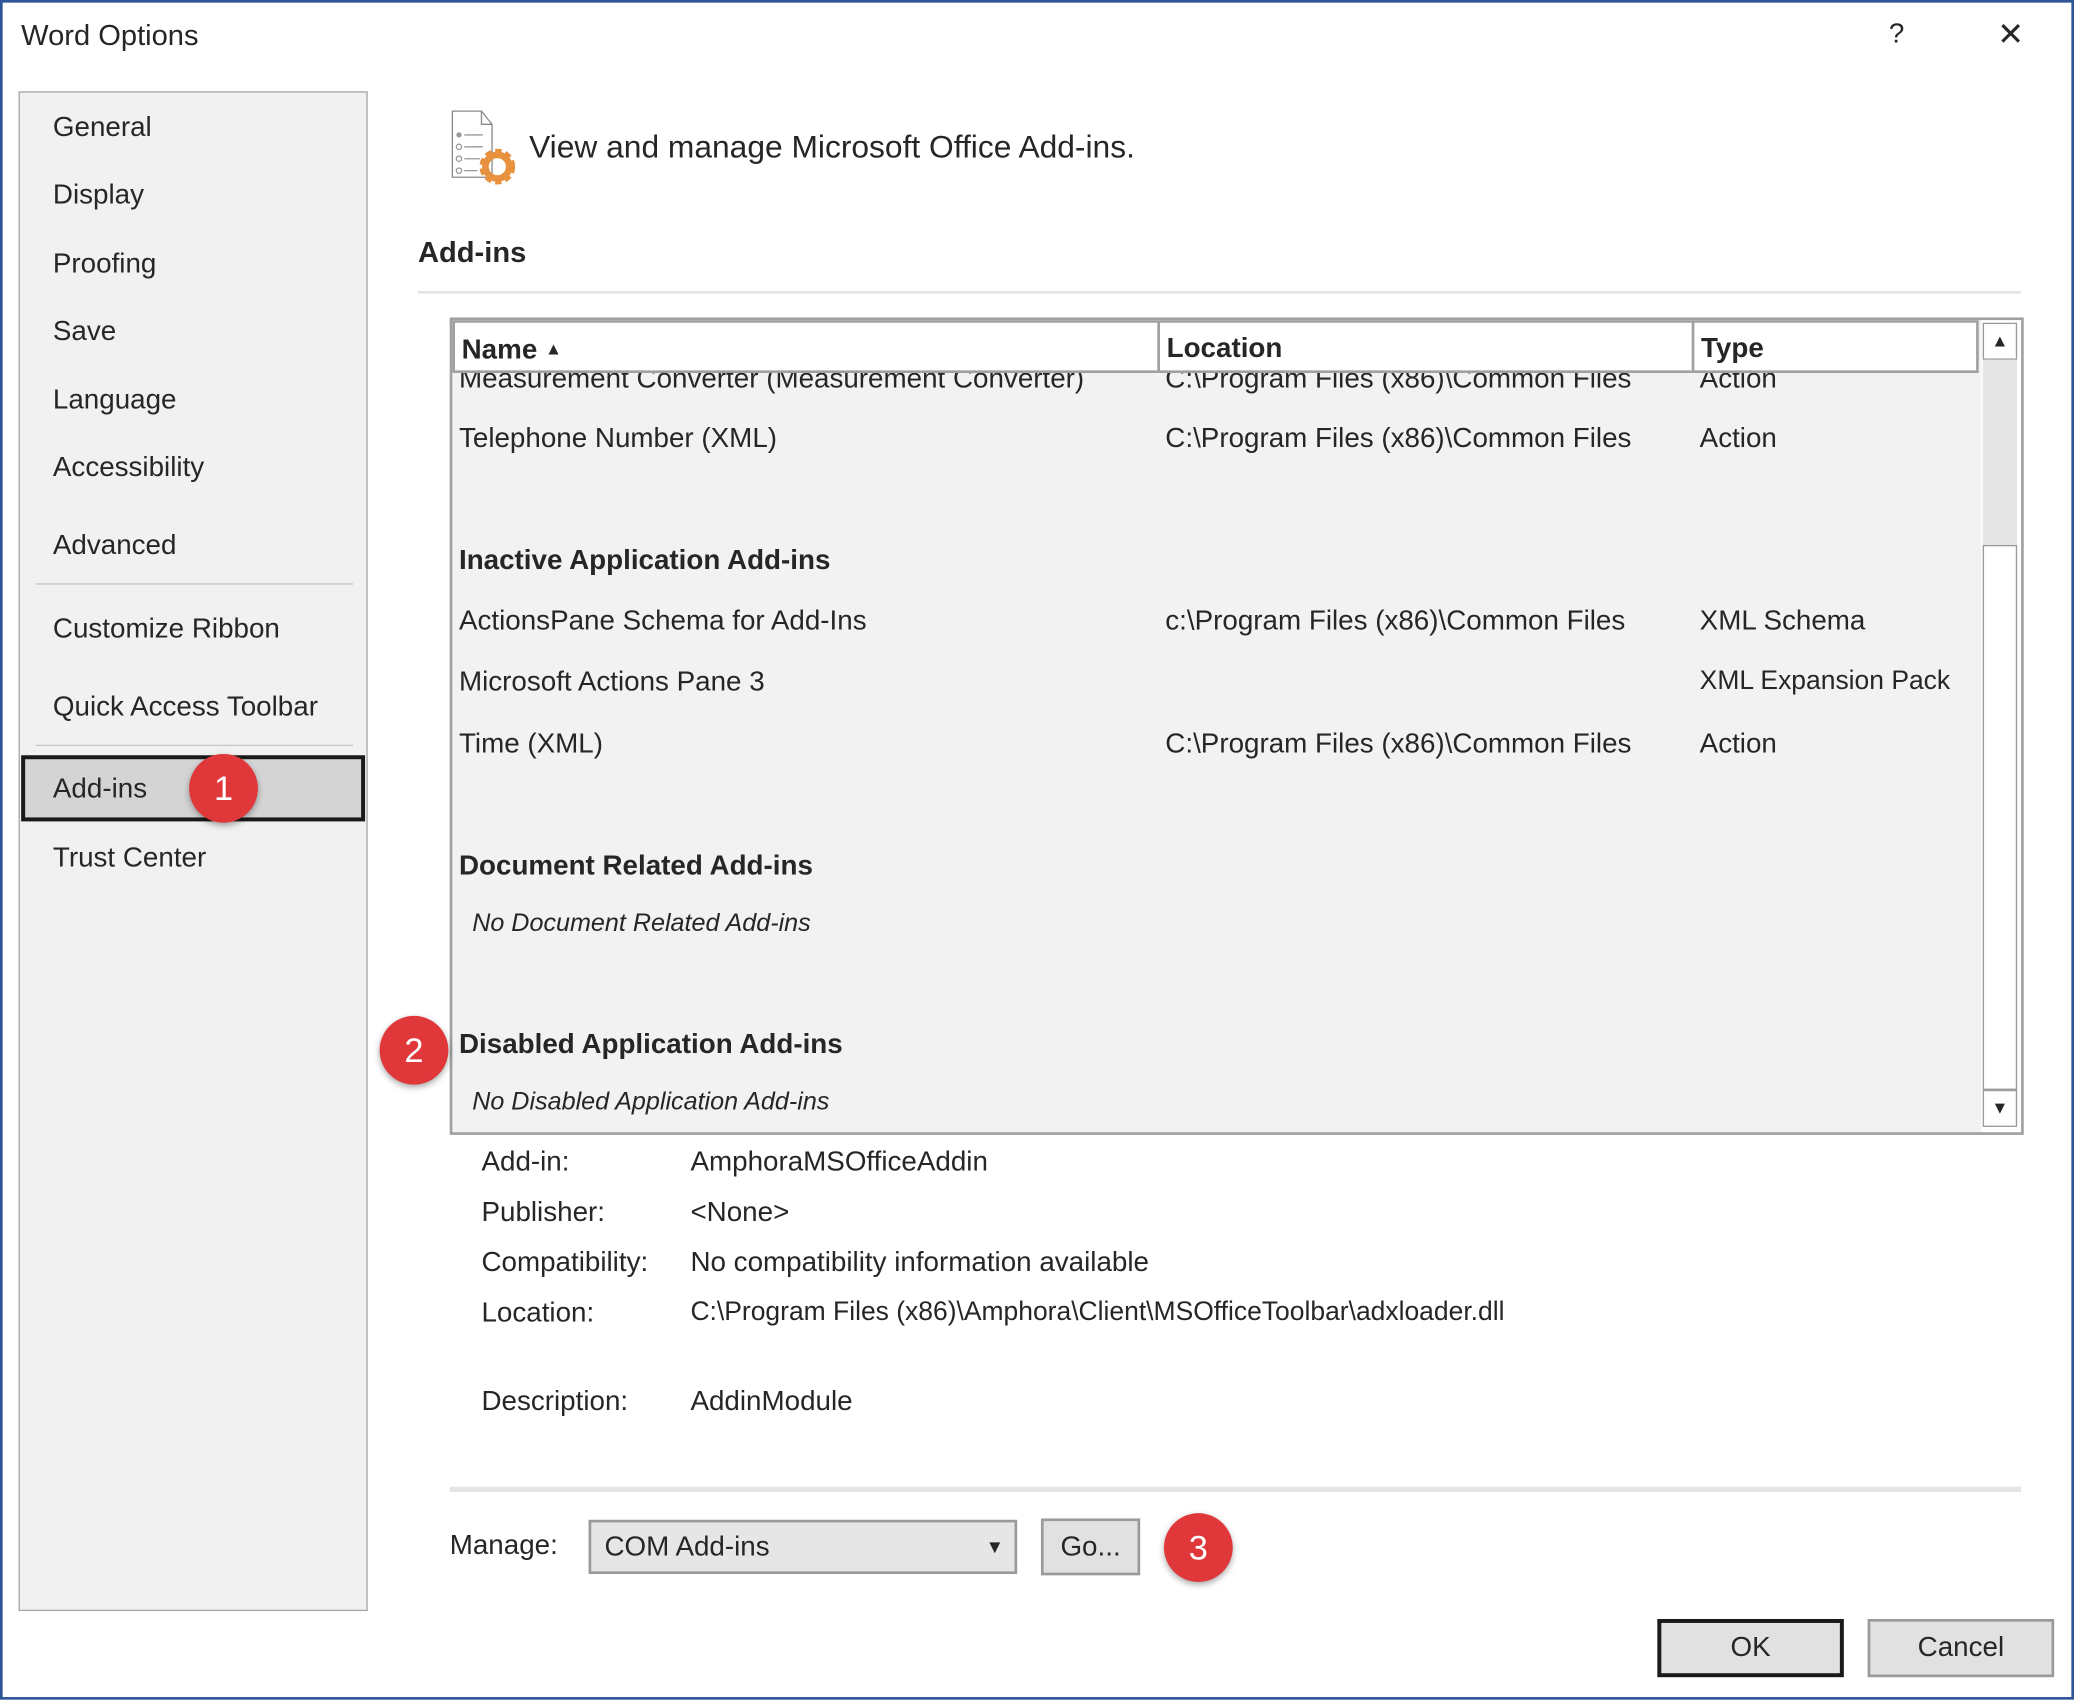 Image resolution: width=2074 pixels, height=1700 pixels. What do you see at coordinates (543, 1212) in the screenshot?
I see `detail-publisher-label: Publisher:` at bounding box center [543, 1212].